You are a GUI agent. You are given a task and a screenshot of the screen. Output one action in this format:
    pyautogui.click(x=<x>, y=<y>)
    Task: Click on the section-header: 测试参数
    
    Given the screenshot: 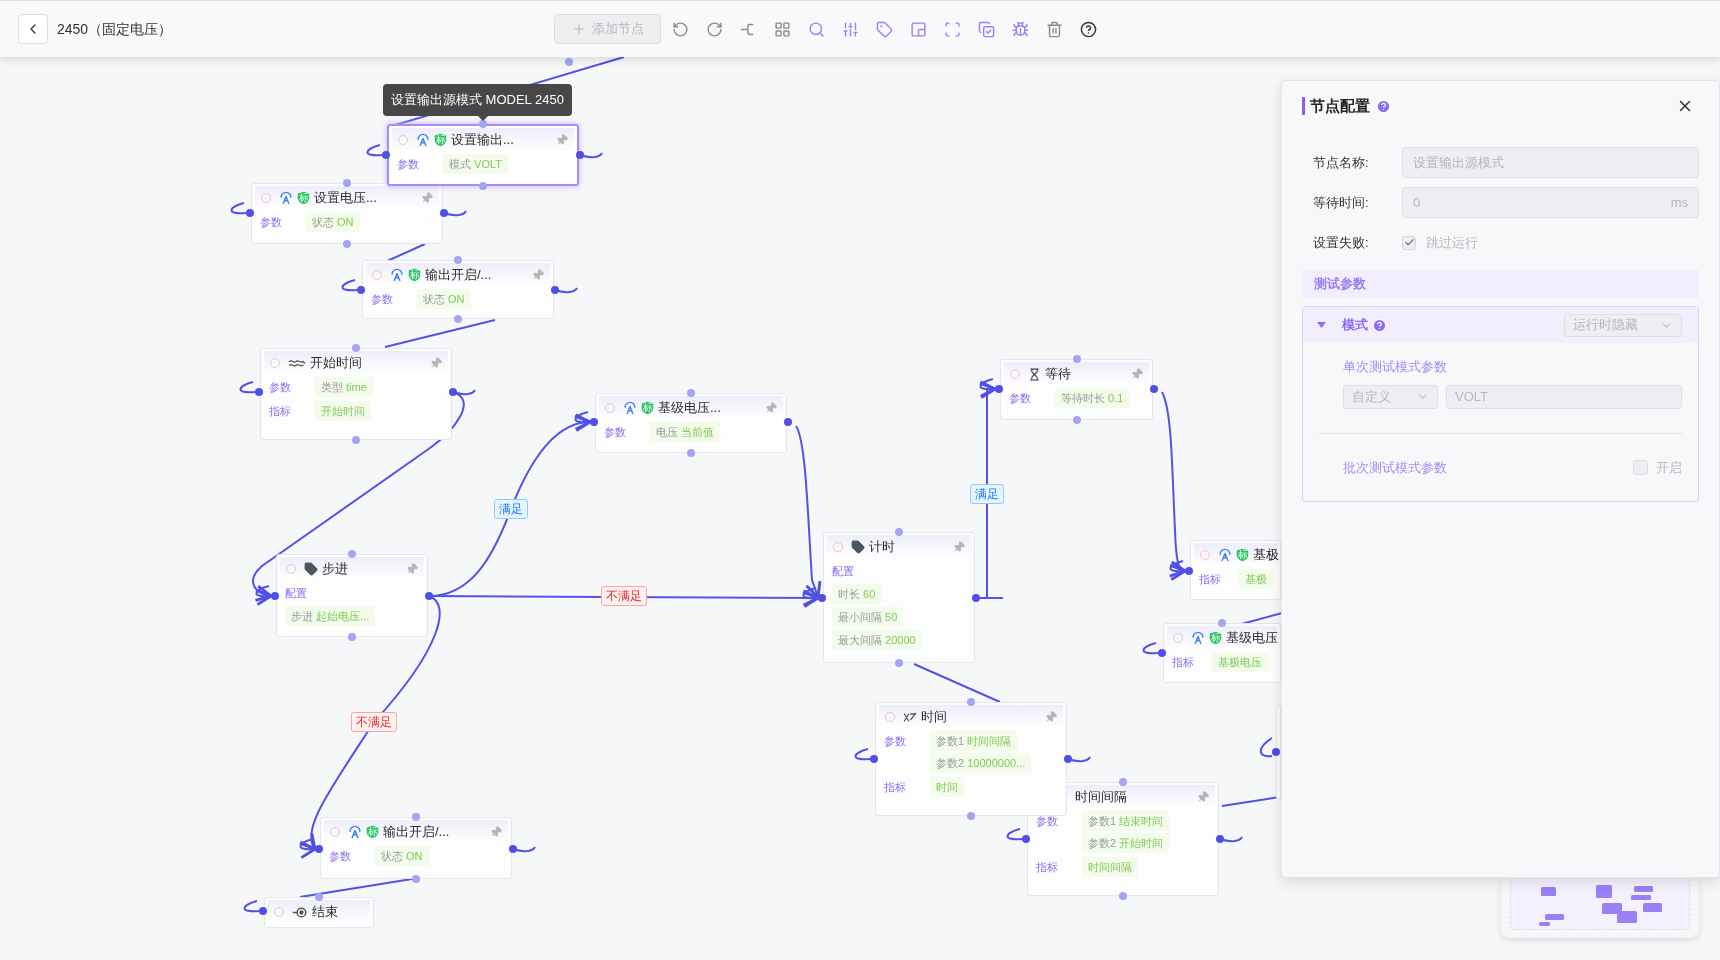 What is the action you would take?
    pyautogui.click(x=1500, y=284)
    